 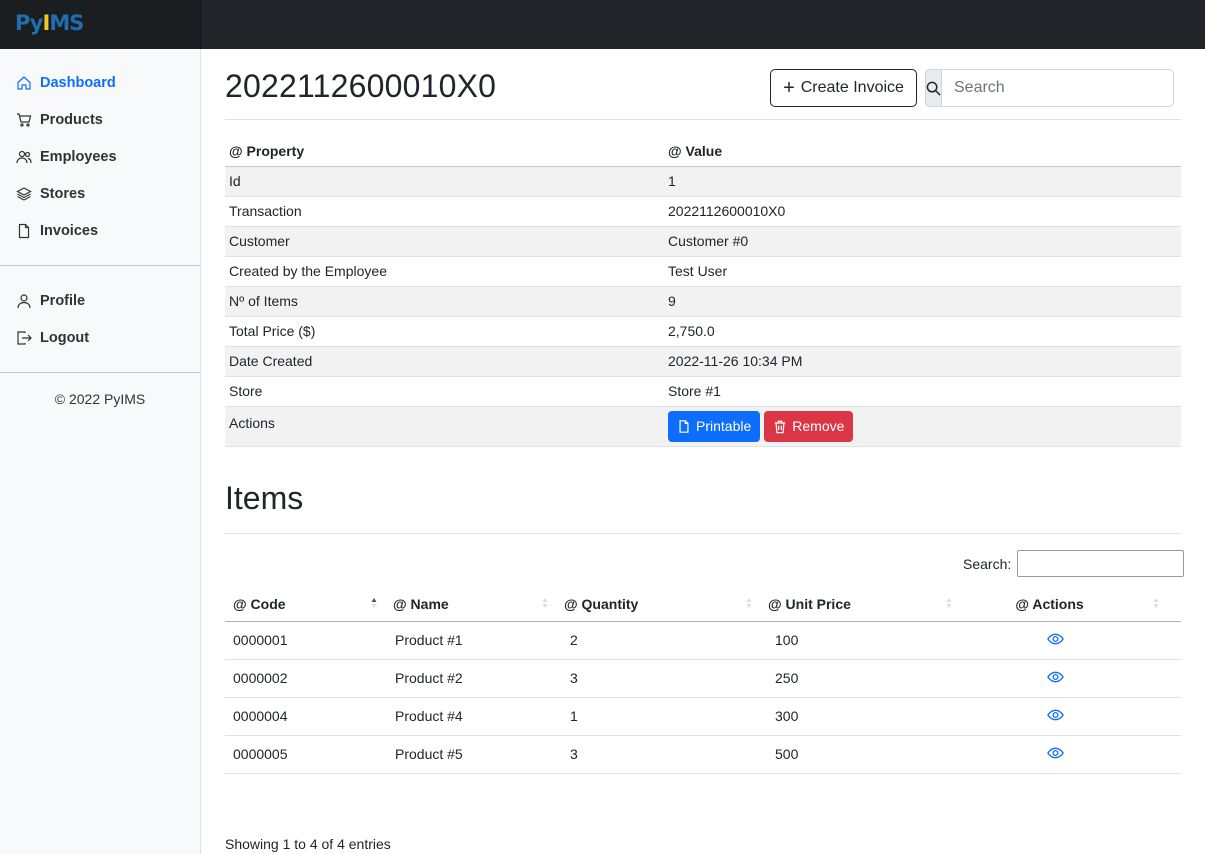 I want to click on table-row: Created by the Employee Test User, so click(x=703, y=271).